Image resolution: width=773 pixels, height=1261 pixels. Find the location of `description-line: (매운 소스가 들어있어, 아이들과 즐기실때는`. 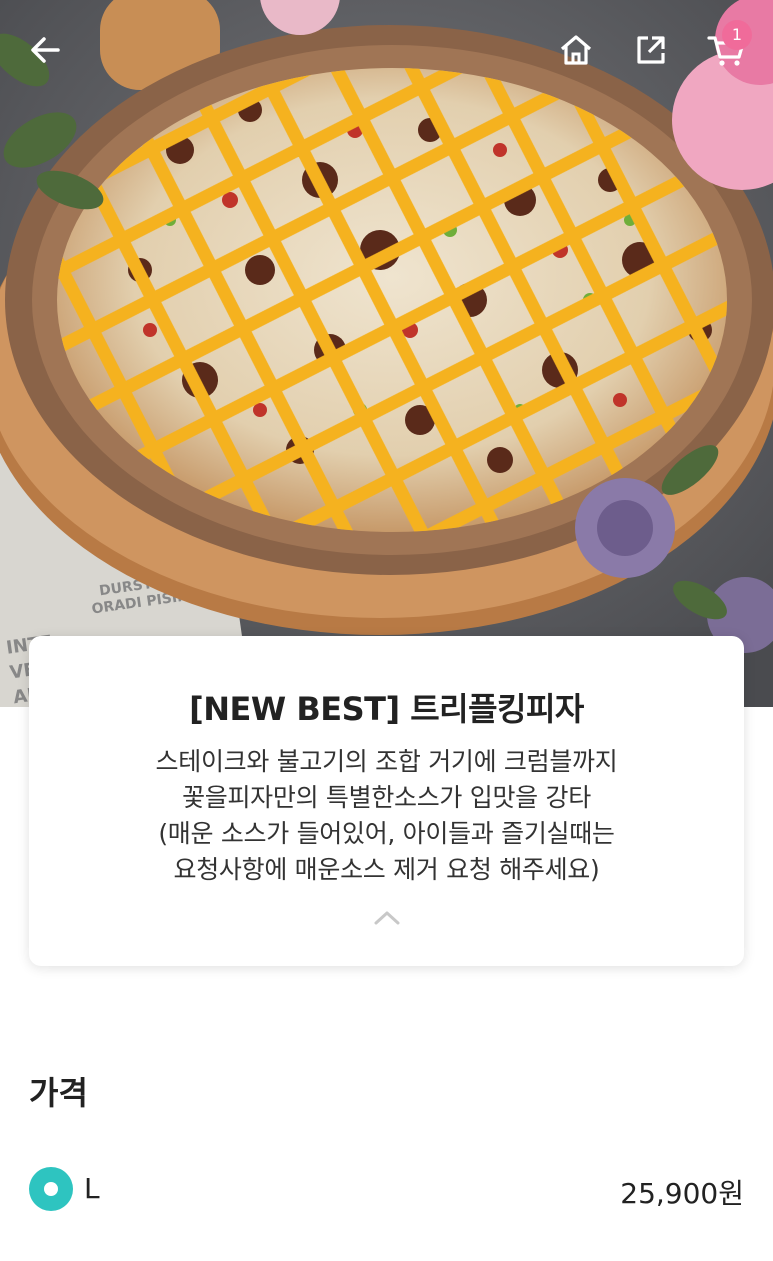

description-line: (매운 소스가 들어있어, 아이들과 즐기실때는 is located at coordinates (386, 833).